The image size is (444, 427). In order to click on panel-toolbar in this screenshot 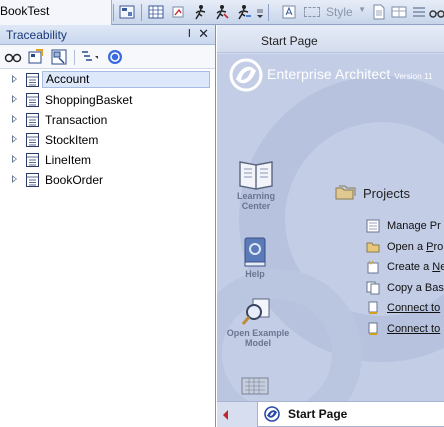, I will do `click(107, 57)`.